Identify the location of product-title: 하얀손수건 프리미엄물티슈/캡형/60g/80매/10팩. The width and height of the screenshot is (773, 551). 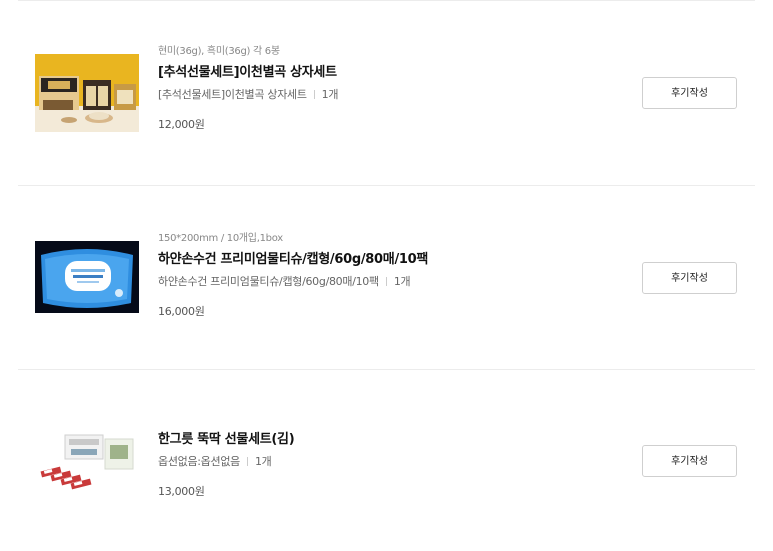
(293, 260).